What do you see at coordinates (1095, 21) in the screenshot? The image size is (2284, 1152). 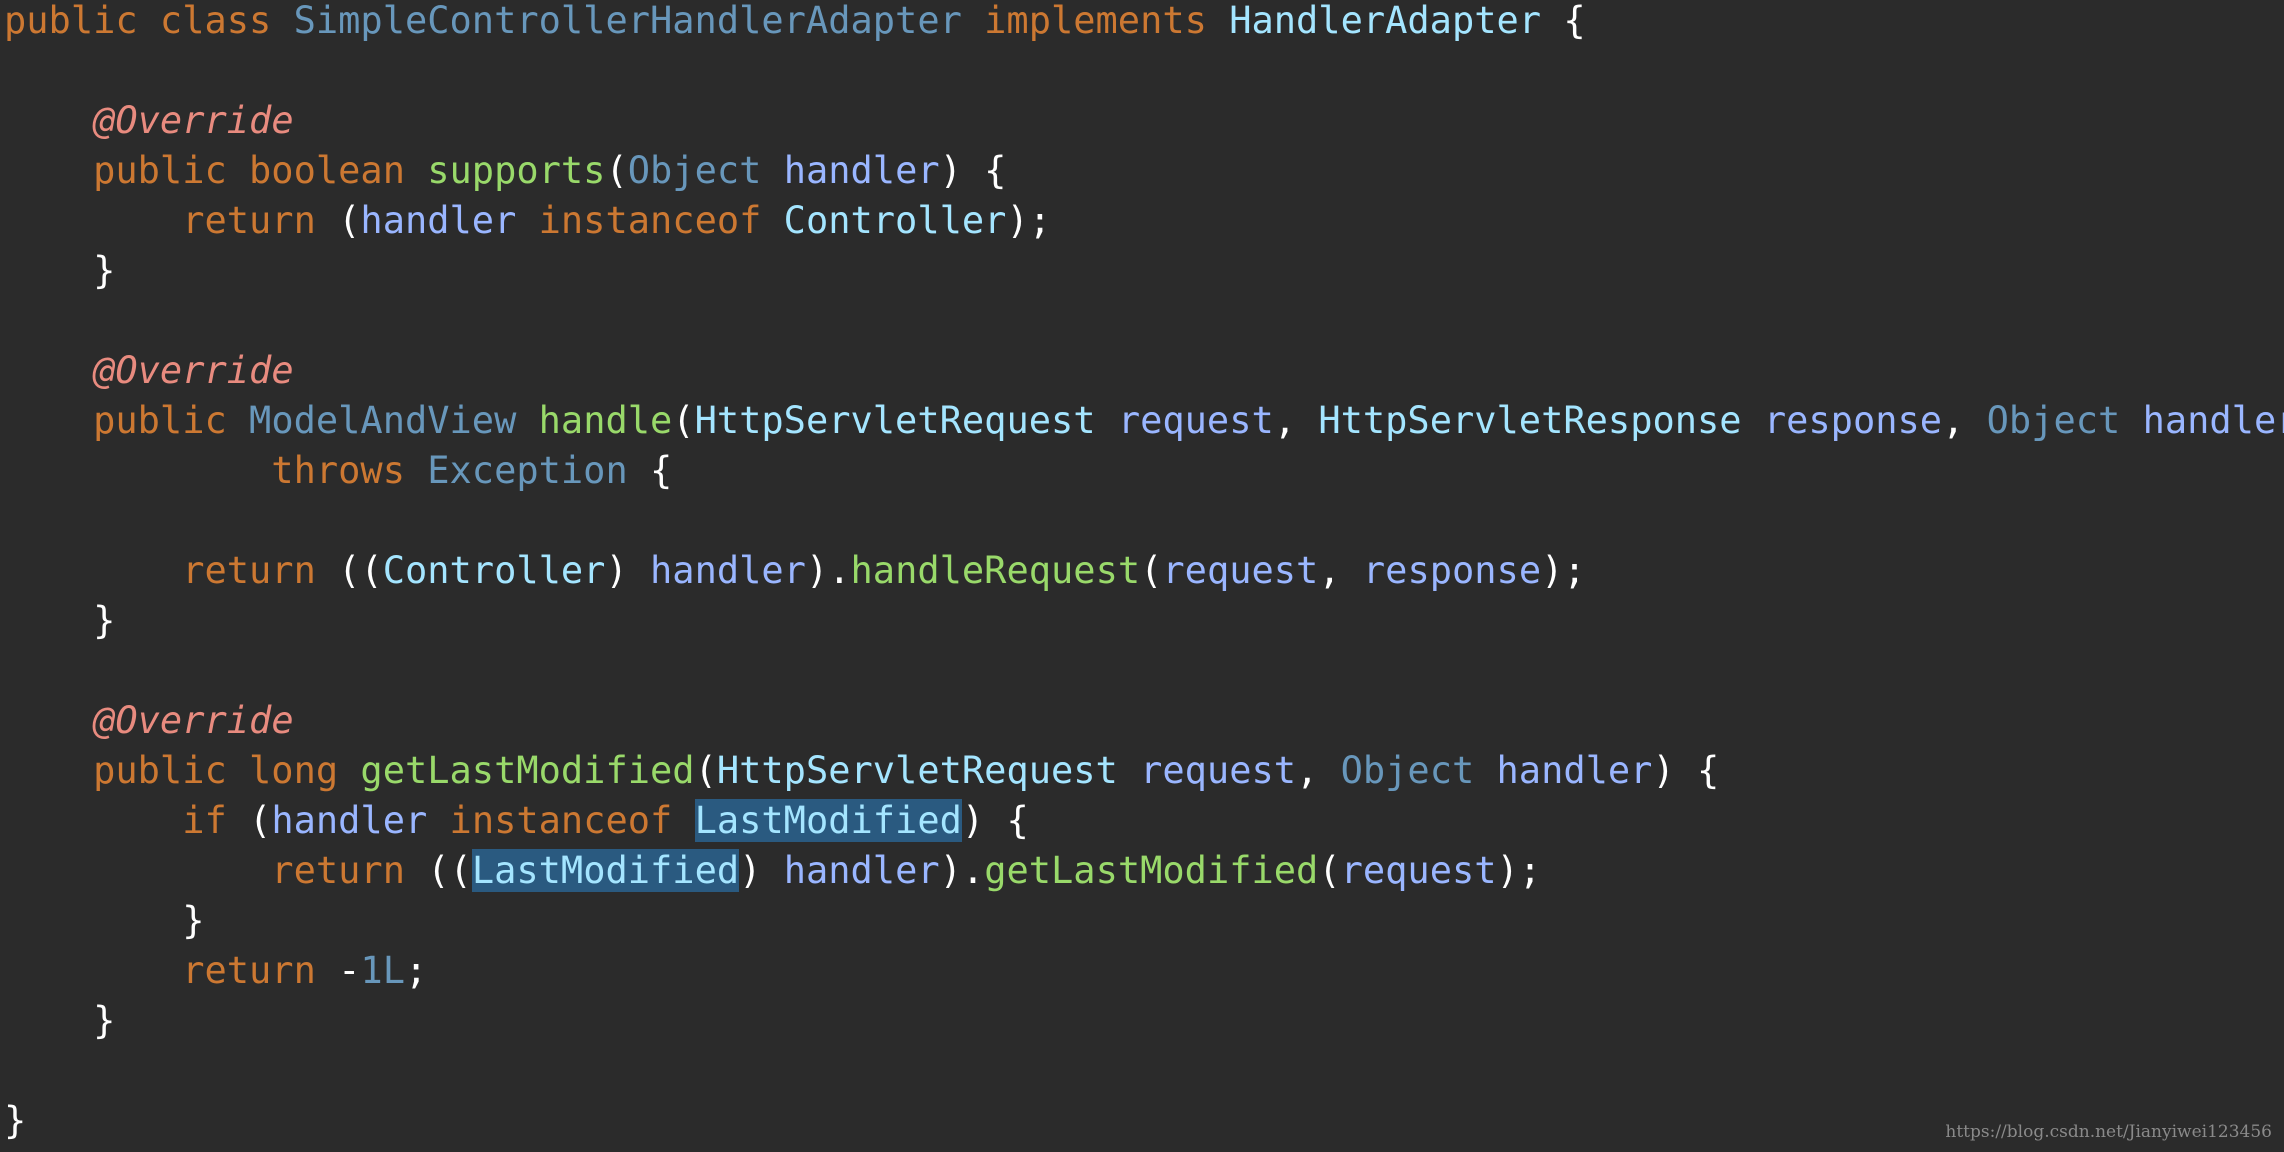 I see `code-token: implements` at bounding box center [1095, 21].